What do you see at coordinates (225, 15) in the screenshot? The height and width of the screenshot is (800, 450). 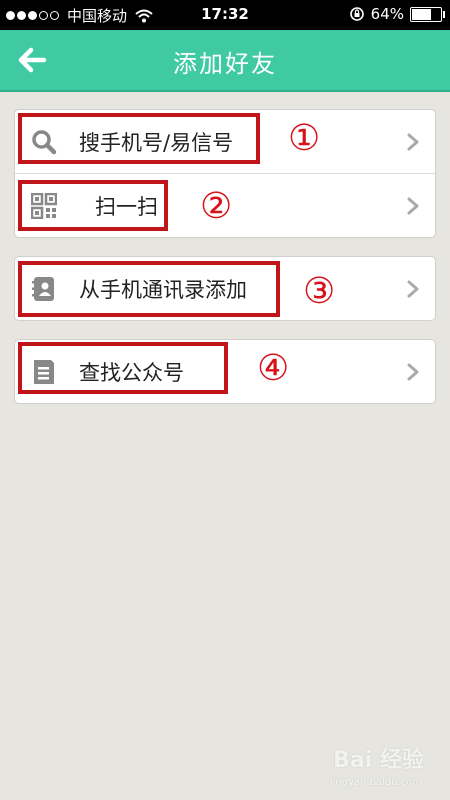 I see `status-bar: 中国移动 17:32 64%` at bounding box center [225, 15].